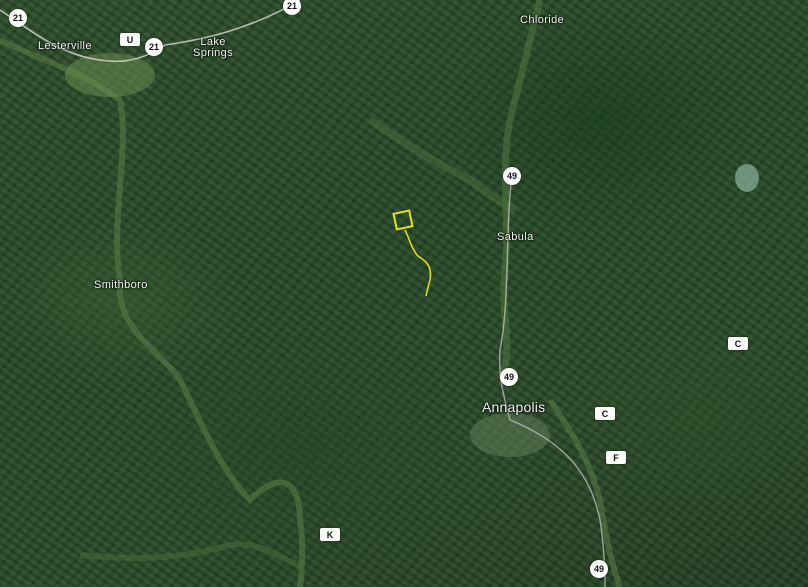  What do you see at coordinates (213, 47) in the screenshot?
I see `place-label-lake-springs: Lake Springs` at bounding box center [213, 47].